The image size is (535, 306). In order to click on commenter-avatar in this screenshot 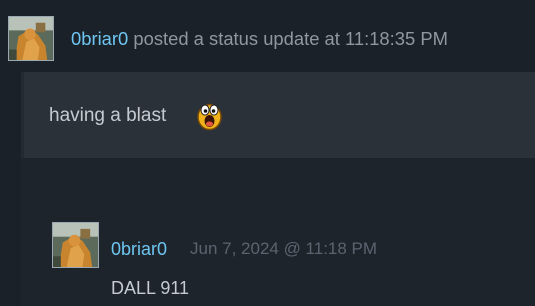, I will do `click(75, 245)`.